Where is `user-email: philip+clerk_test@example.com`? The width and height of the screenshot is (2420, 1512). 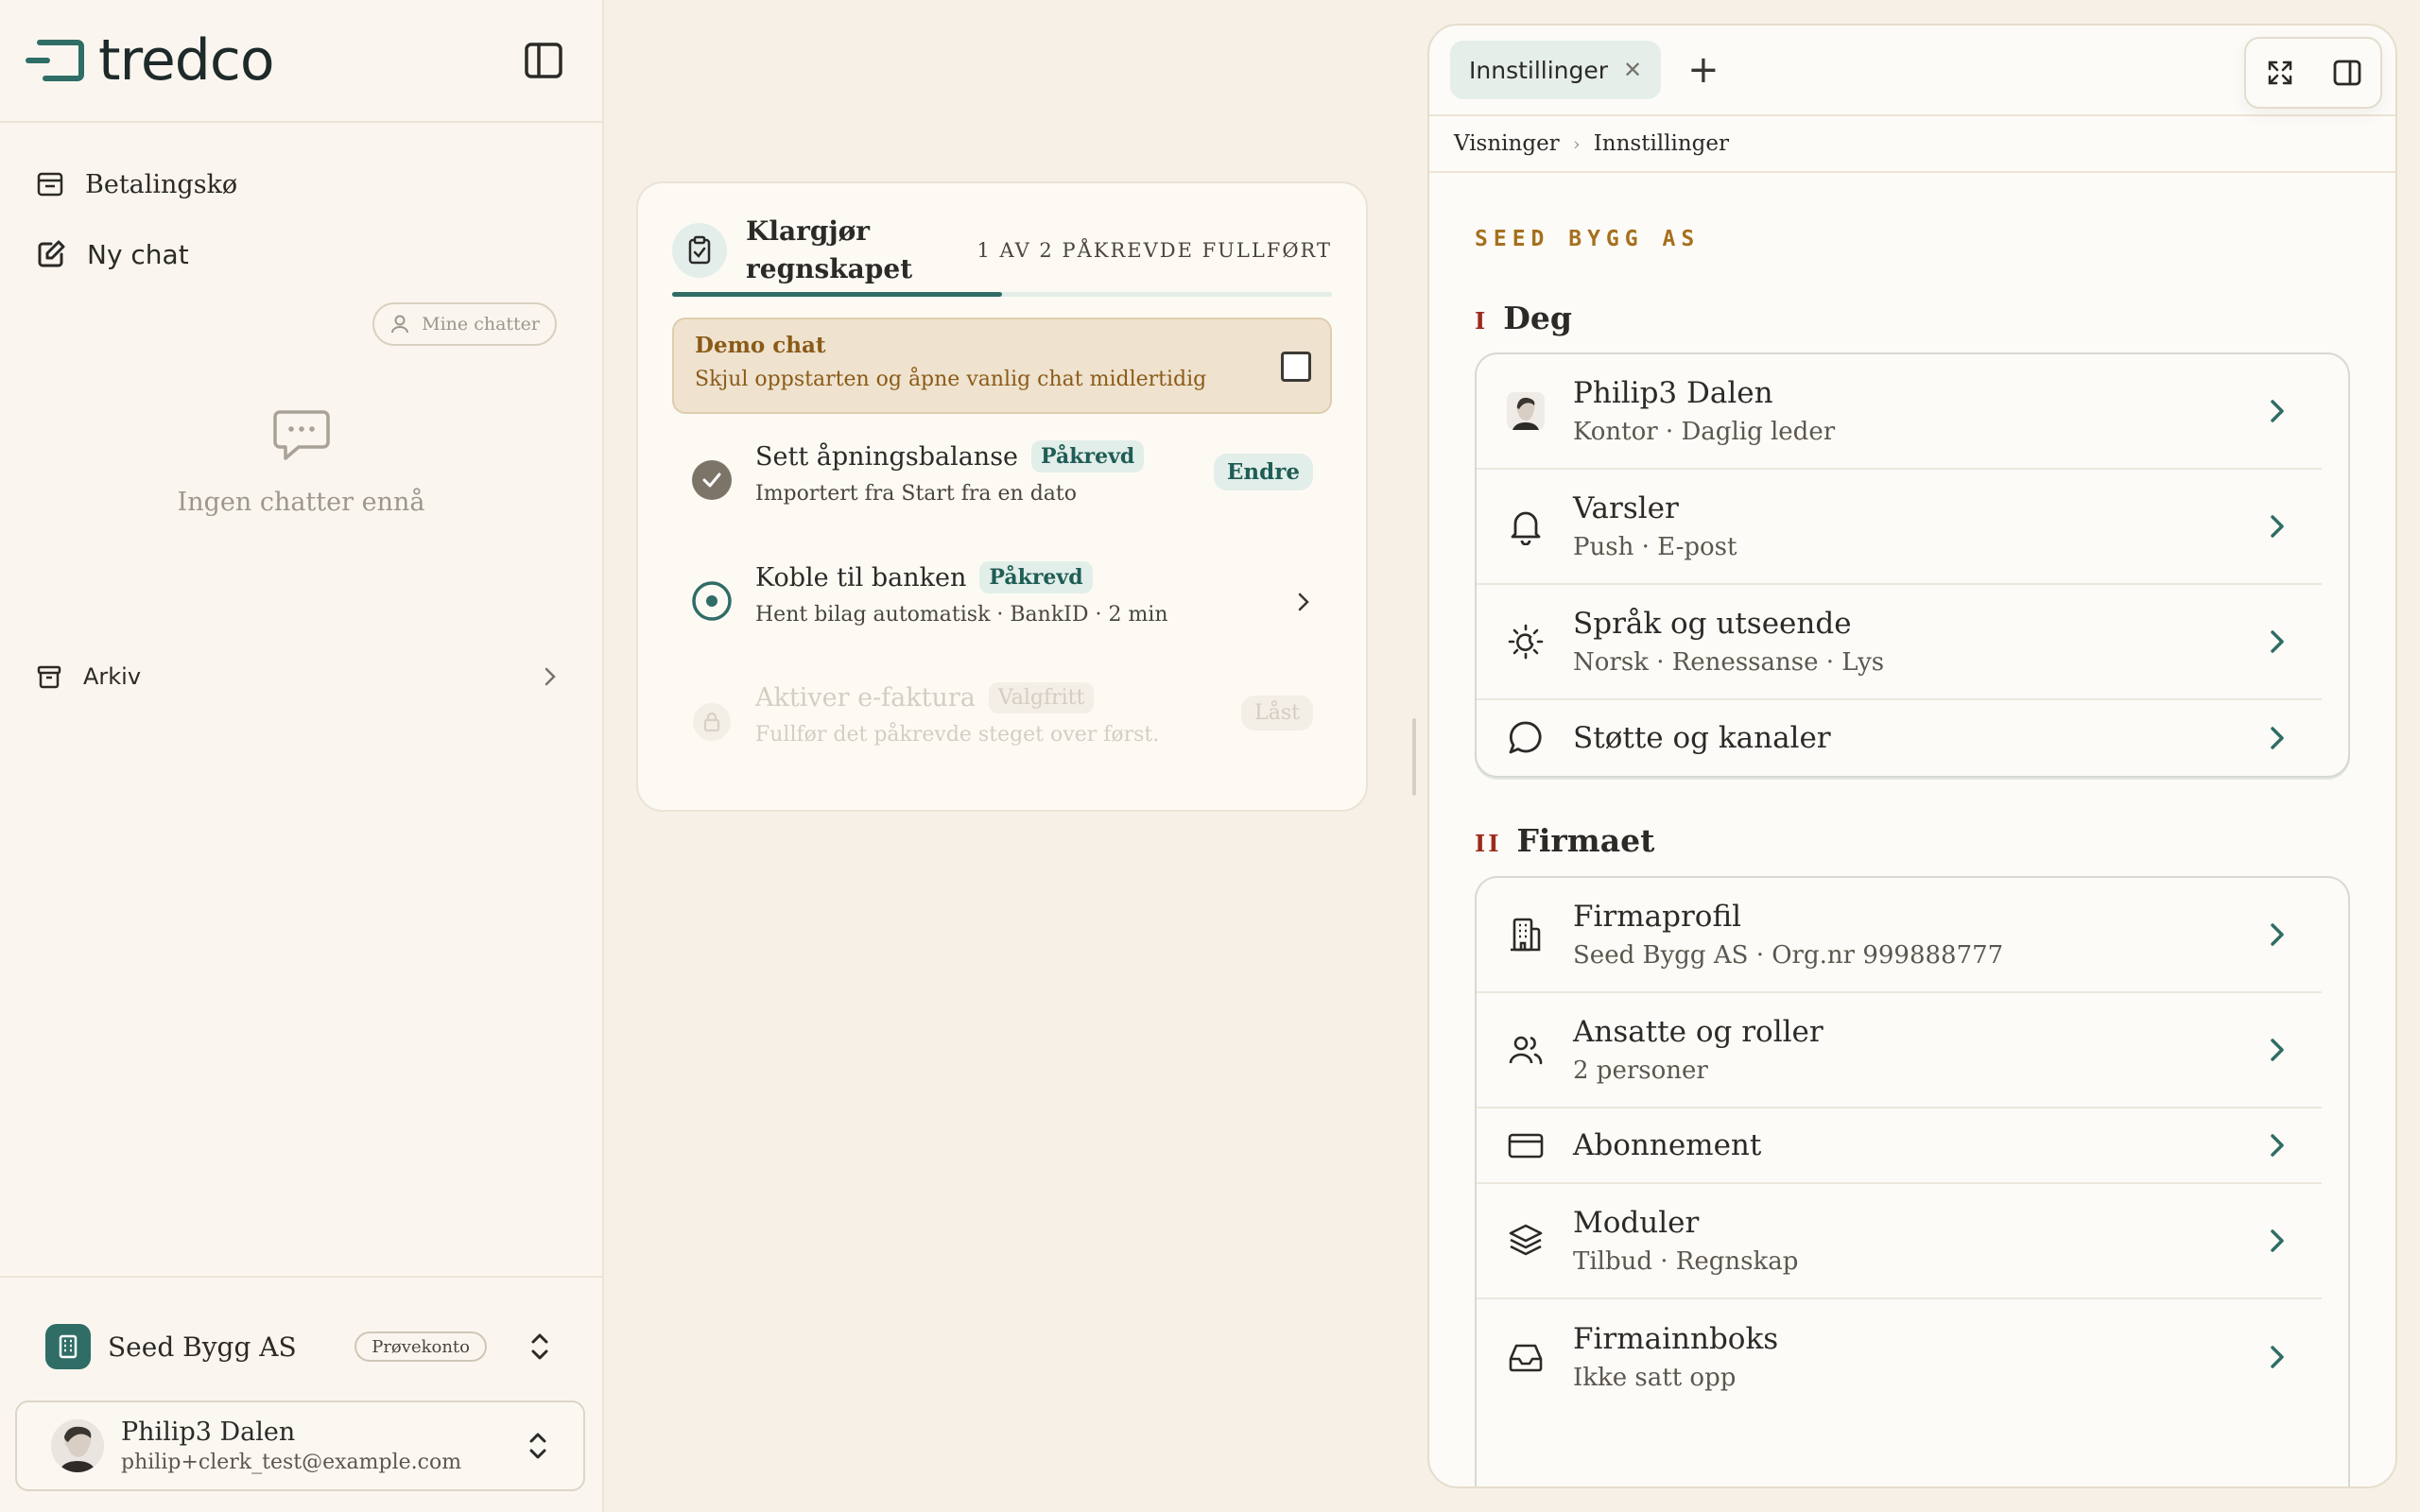
user-email: philip+clerk_test@example.com is located at coordinates (291, 1462).